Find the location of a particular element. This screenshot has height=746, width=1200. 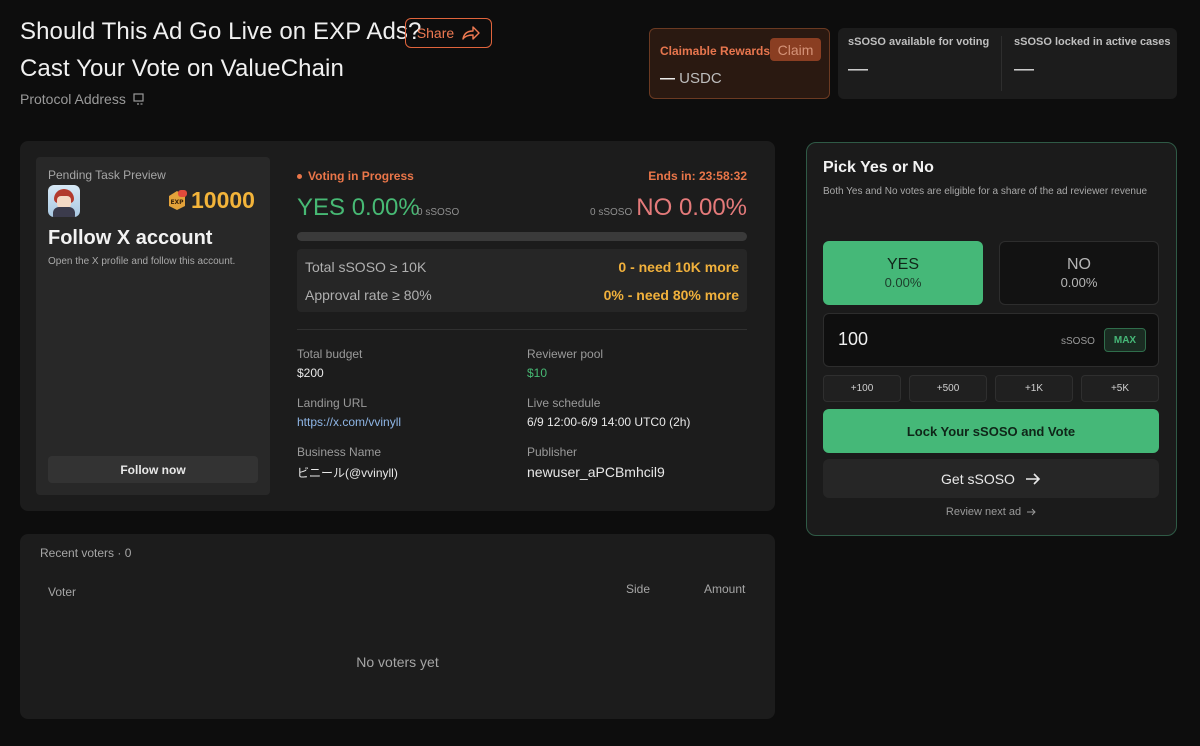

share-label: Share is located at coordinates (435, 33).